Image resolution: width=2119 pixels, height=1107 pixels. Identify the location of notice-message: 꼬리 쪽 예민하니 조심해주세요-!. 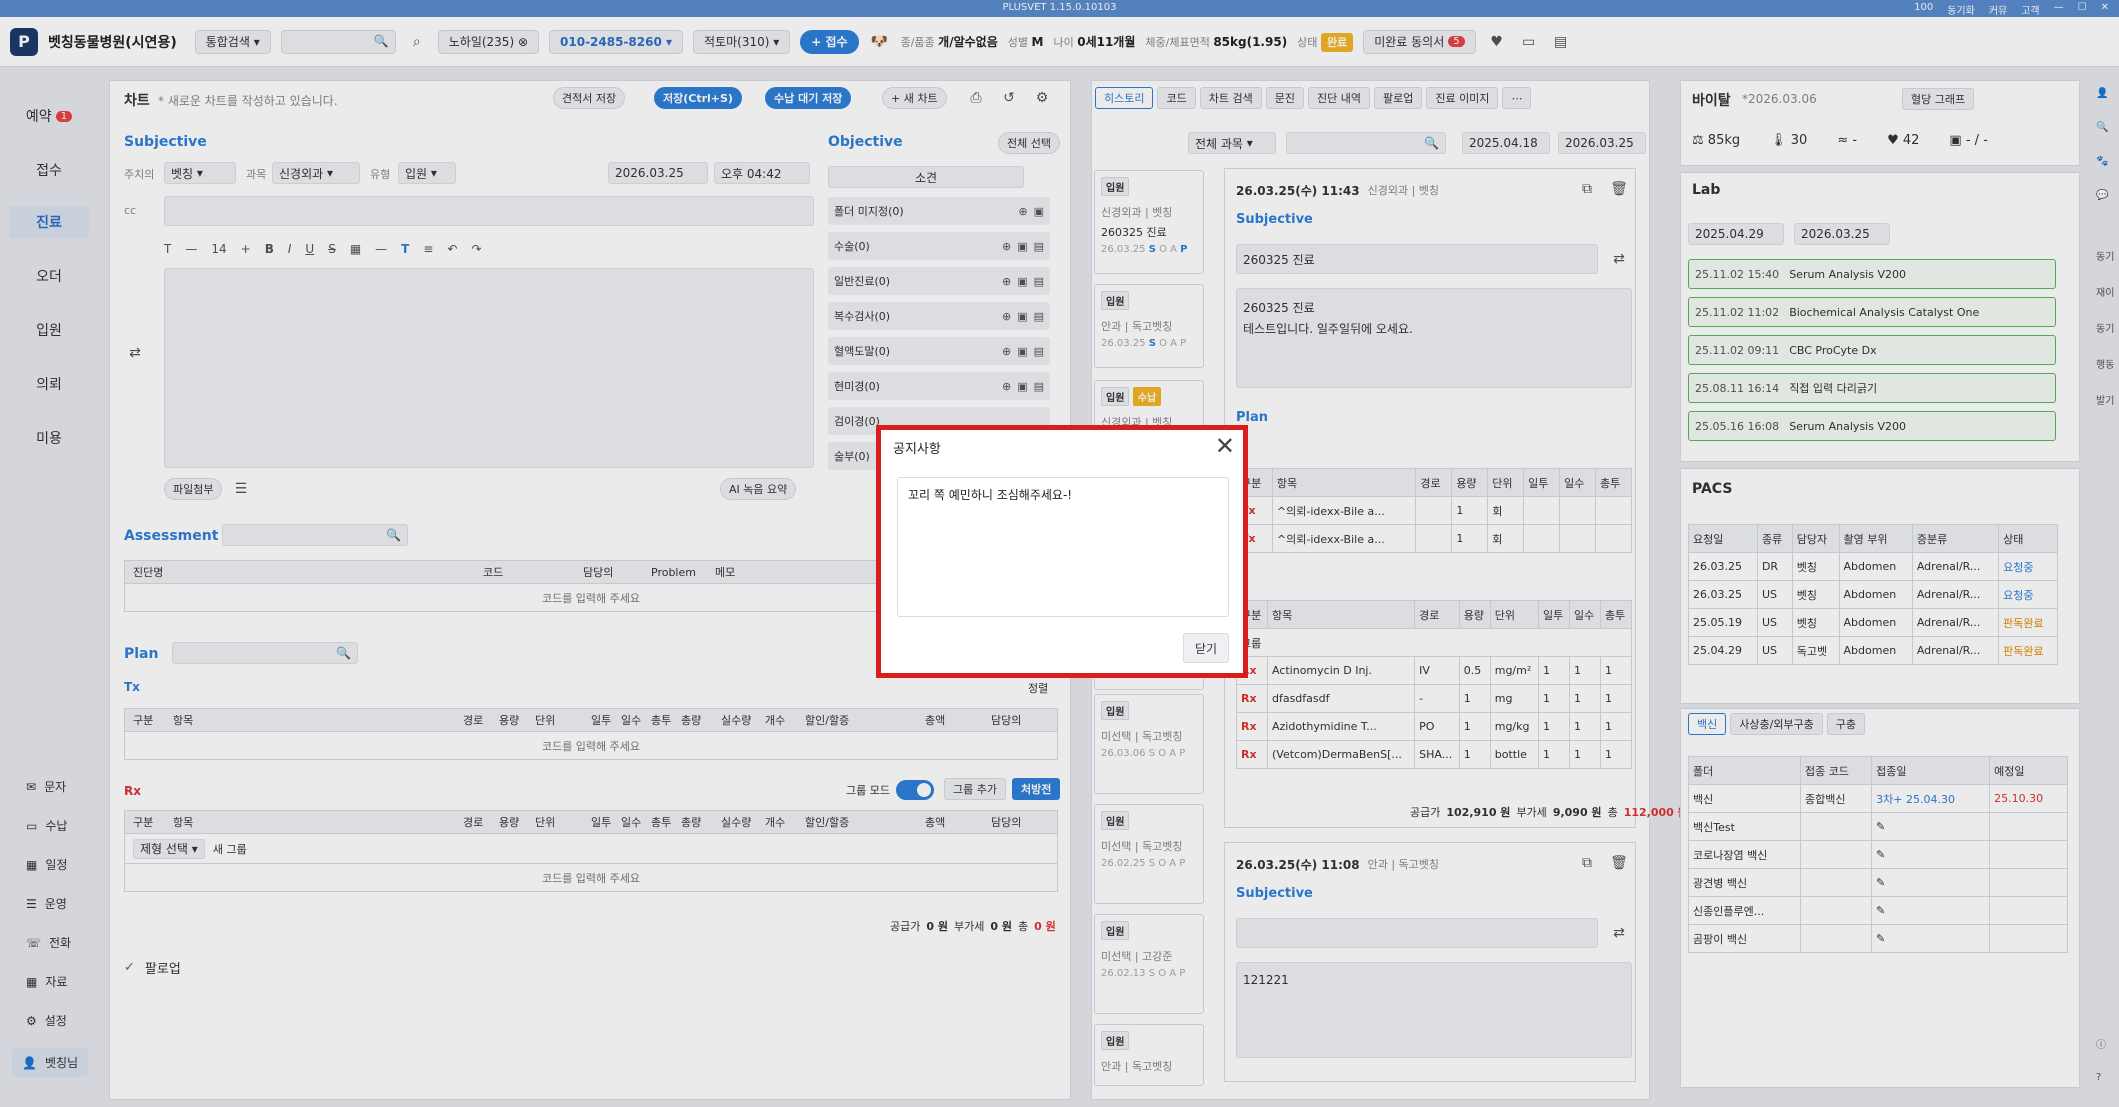
(1063, 547).